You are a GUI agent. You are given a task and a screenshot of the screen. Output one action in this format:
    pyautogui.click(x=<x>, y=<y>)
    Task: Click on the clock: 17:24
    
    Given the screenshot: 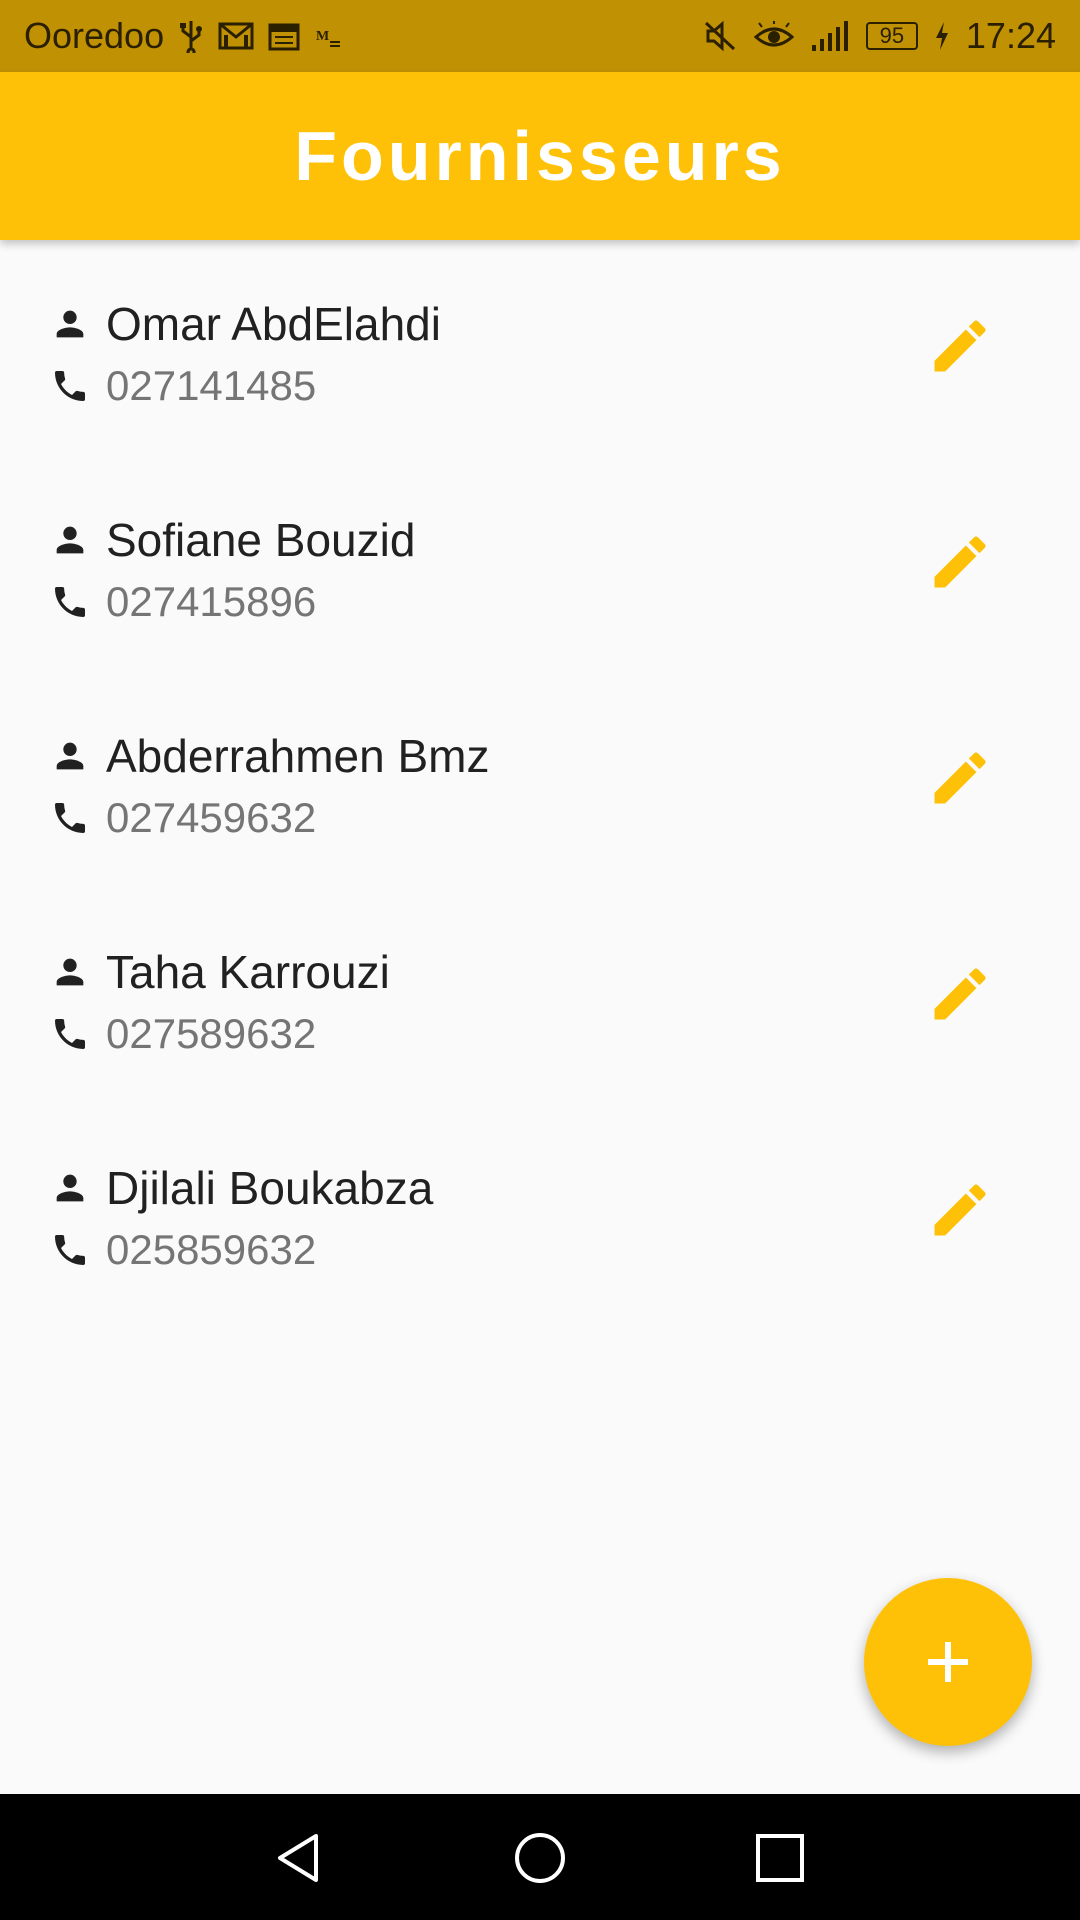 What is the action you would take?
    pyautogui.click(x=1010, y=35)
    